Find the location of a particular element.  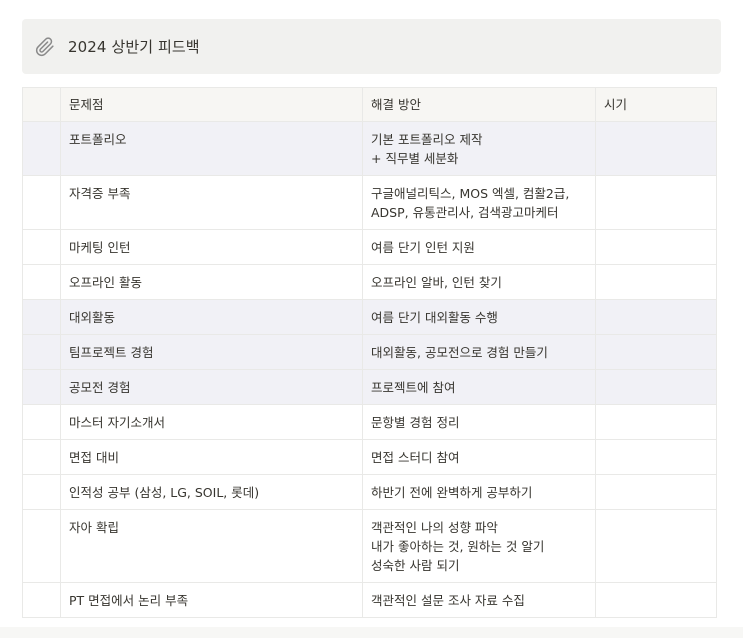

cell-problem: 오프라인 활동 is located at coordinates (211, 282).